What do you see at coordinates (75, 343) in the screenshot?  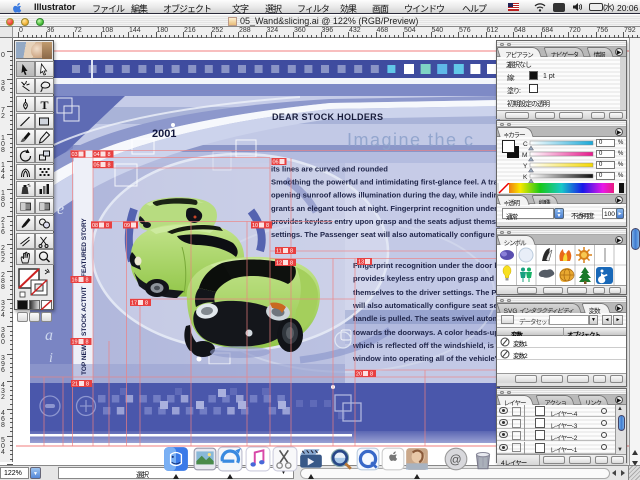 I see `svg-text: 19` at bounding box center [75, 343].